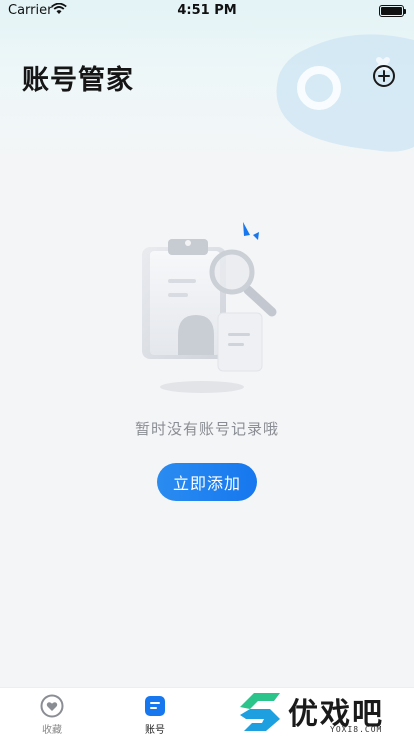 This screenshot has width=414, height=736. Describe the element at coordinates (155, 730) in the screenshot. I see `tab-accounts-label: 账号` at that location.